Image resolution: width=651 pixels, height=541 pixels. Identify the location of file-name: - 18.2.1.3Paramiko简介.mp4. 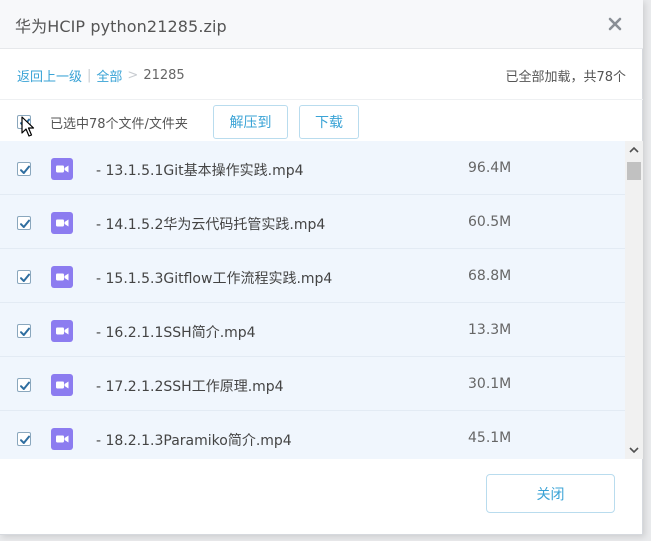
(194, 440).